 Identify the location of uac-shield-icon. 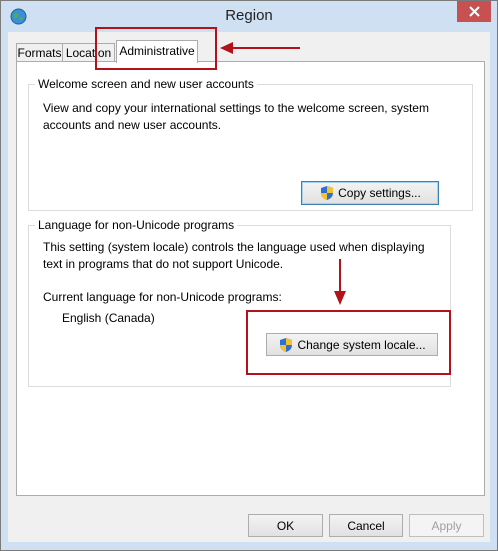
(327, 193).